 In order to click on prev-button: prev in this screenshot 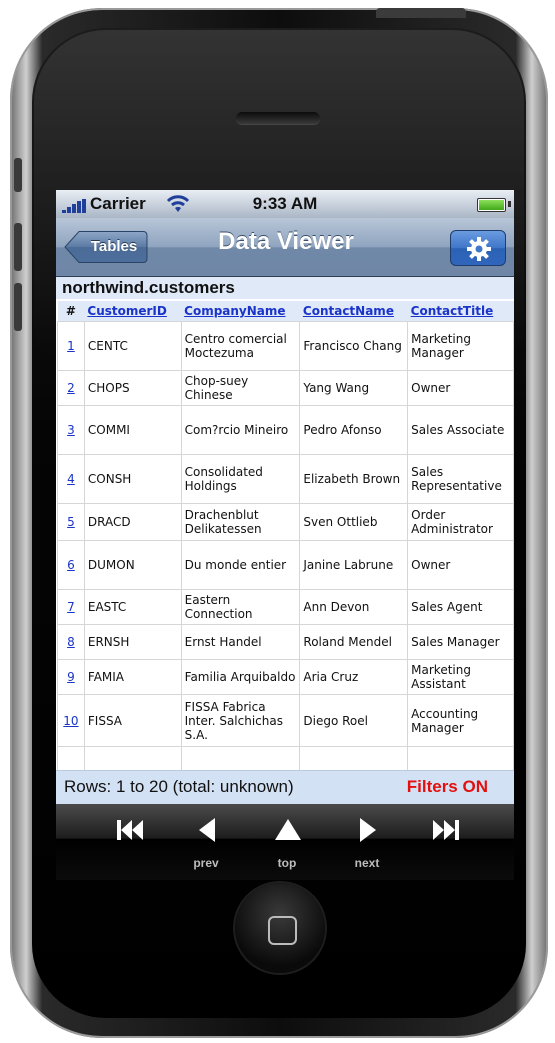, I will do `click(206, 842)`.